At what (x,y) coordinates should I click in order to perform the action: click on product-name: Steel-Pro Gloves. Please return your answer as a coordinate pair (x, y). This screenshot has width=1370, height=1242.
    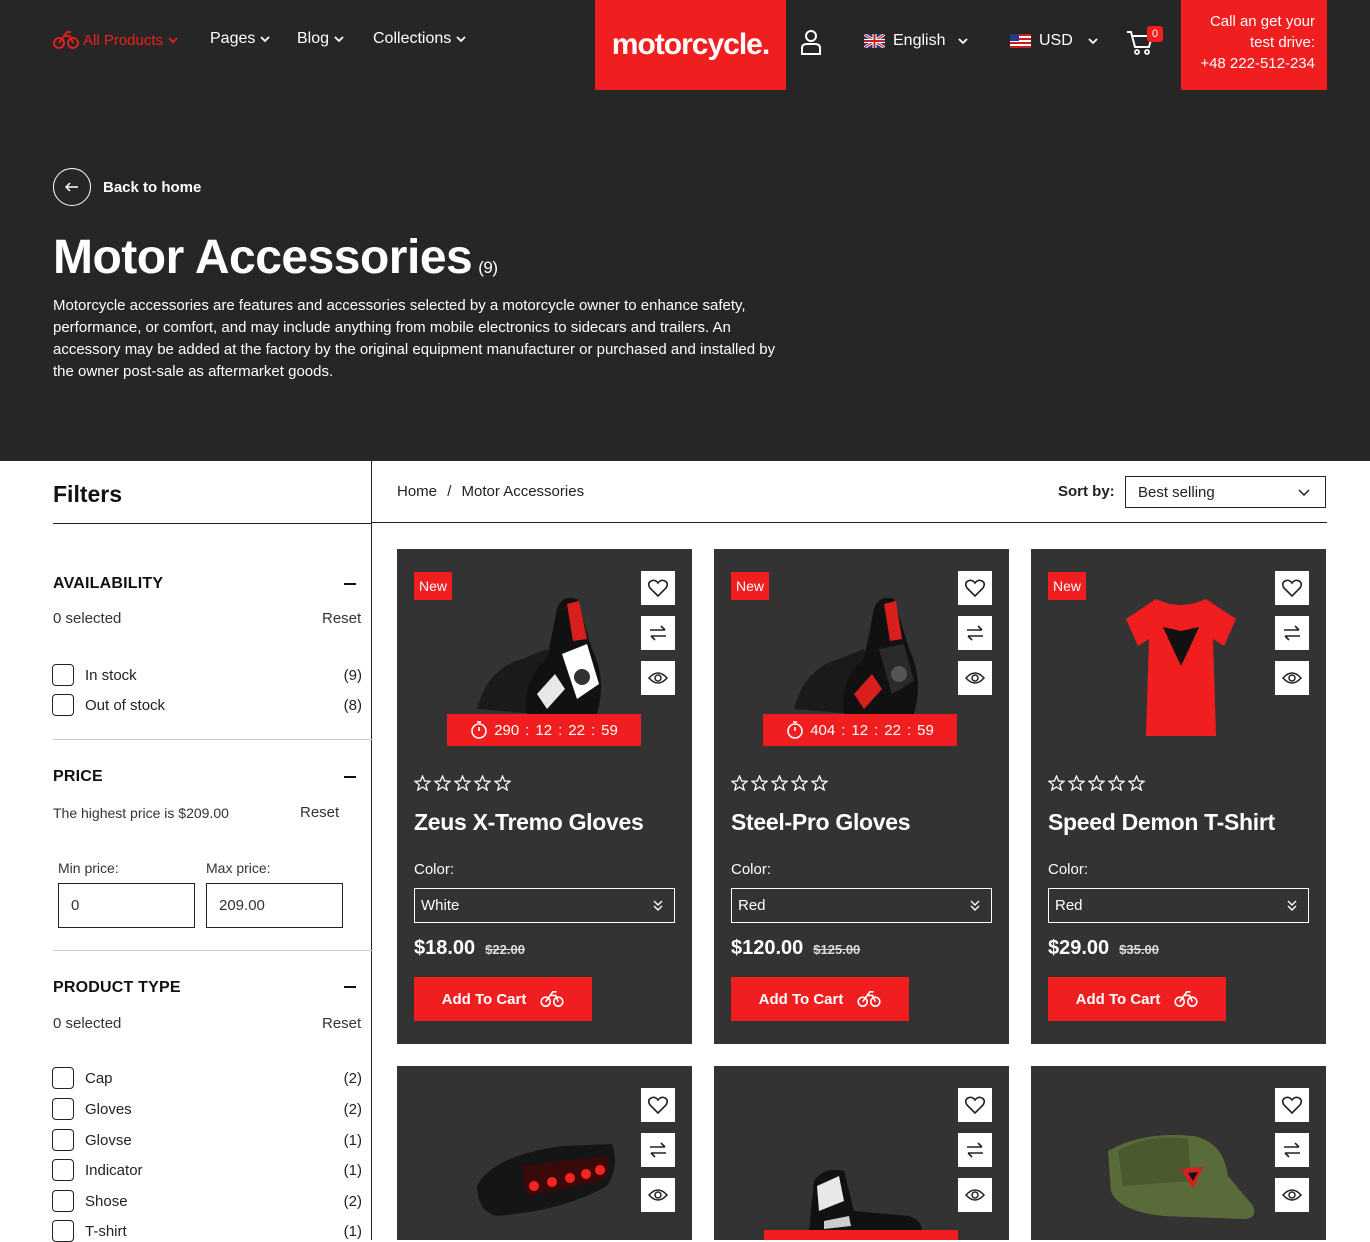
    Looking at the image, I should click on (821, 822).